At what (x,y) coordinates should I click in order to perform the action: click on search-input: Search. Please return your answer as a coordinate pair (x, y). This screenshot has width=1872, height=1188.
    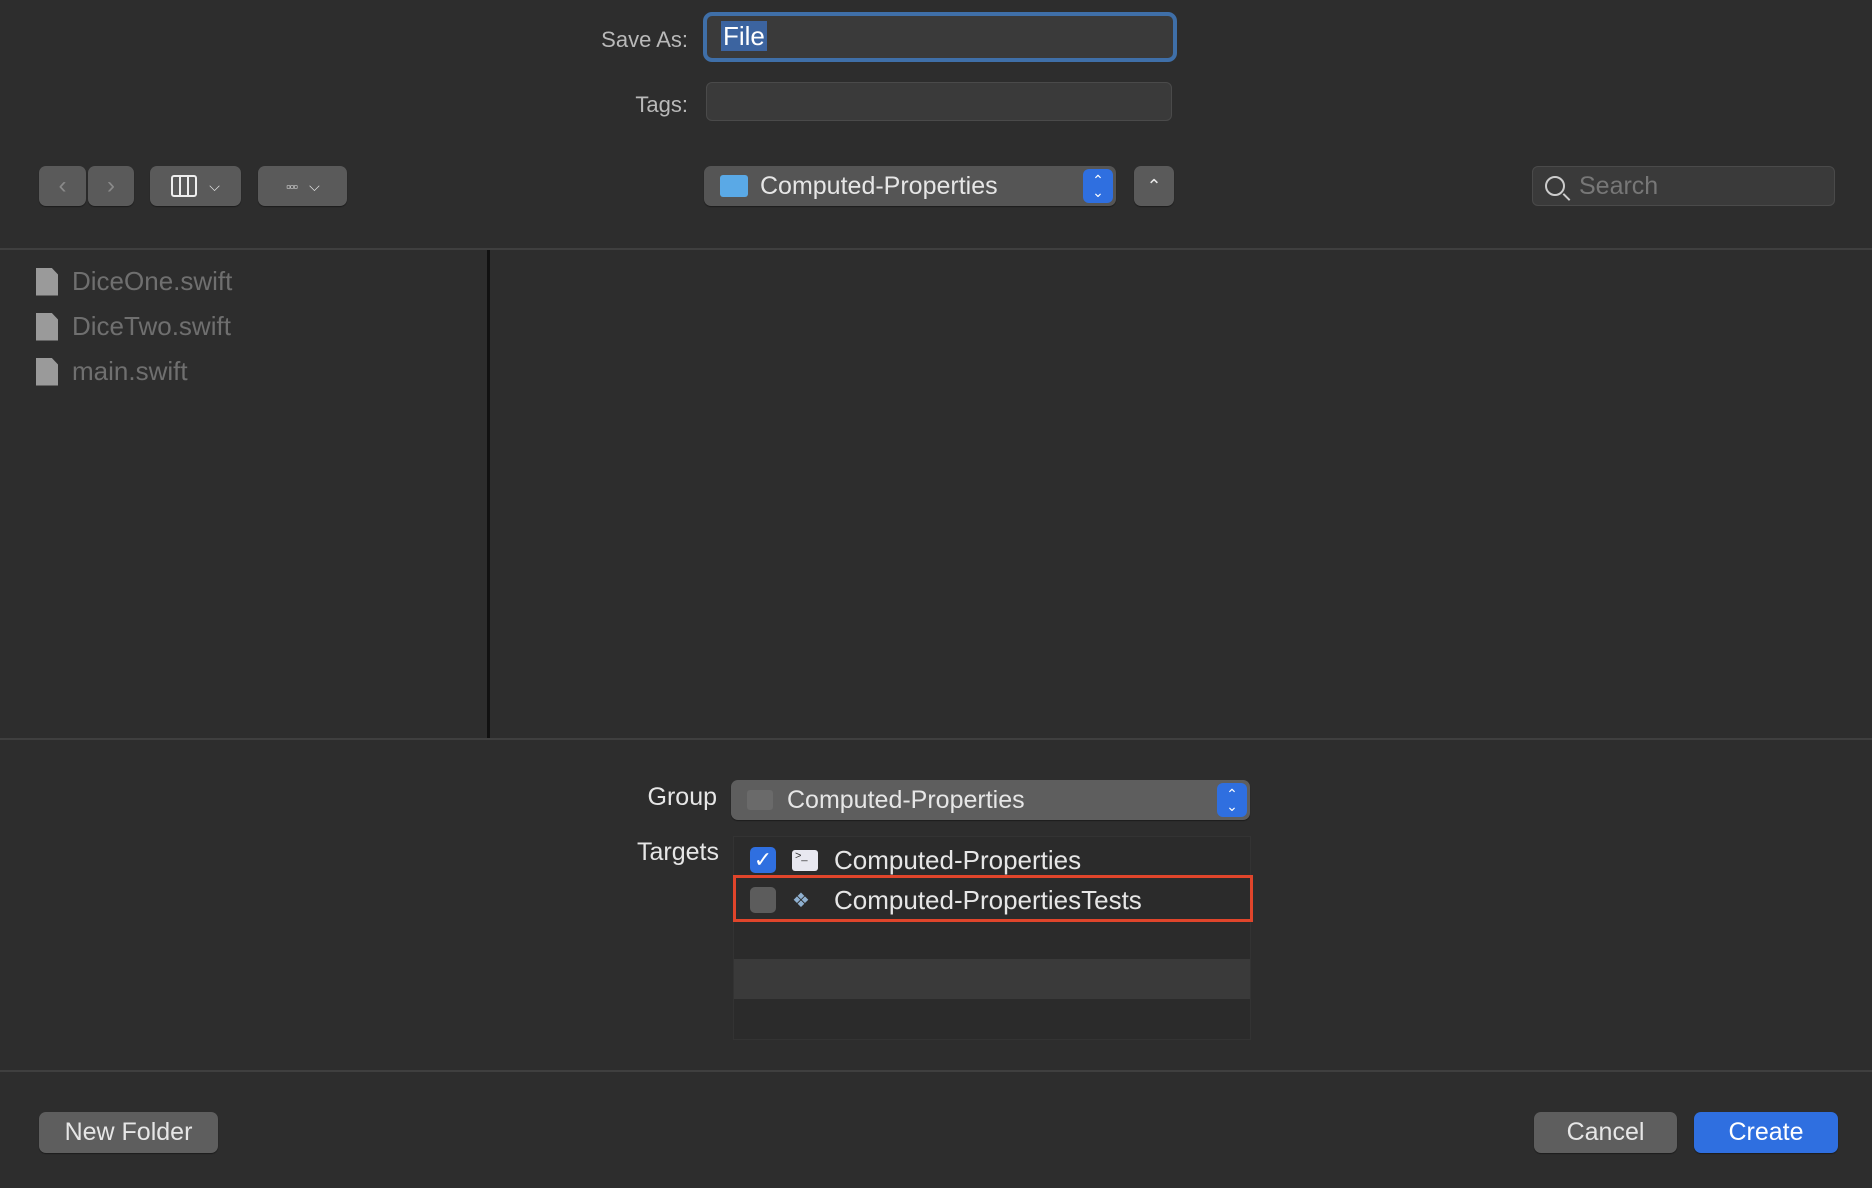
    Looking at the image, I should click on (1683, 186).